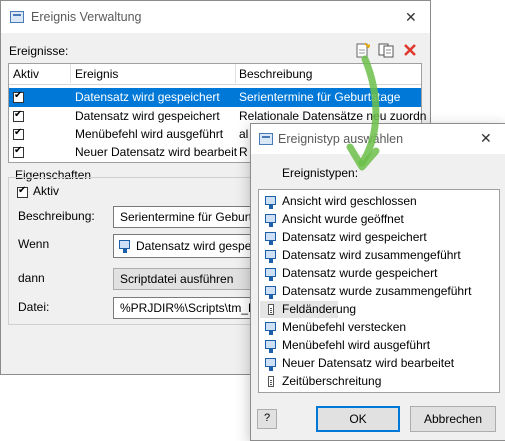  Describe the element at coordinates (26, 74) in the screenshot. I see `column-header-active: Aktiv` at that location.